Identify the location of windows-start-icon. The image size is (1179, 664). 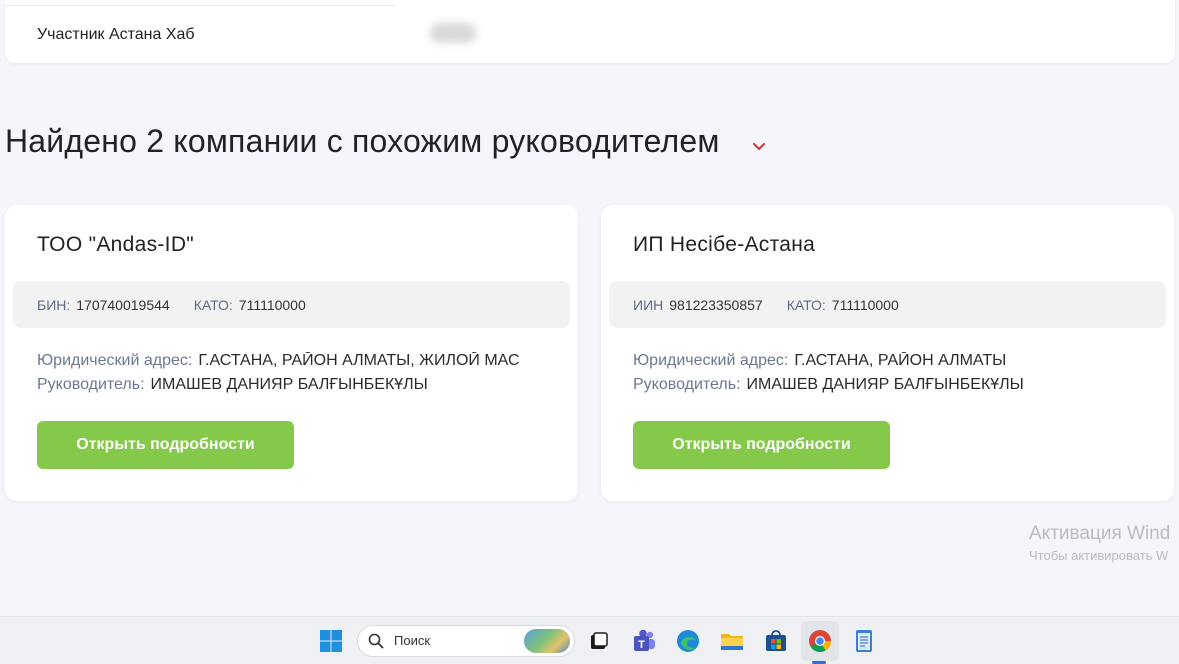
(331, 641).